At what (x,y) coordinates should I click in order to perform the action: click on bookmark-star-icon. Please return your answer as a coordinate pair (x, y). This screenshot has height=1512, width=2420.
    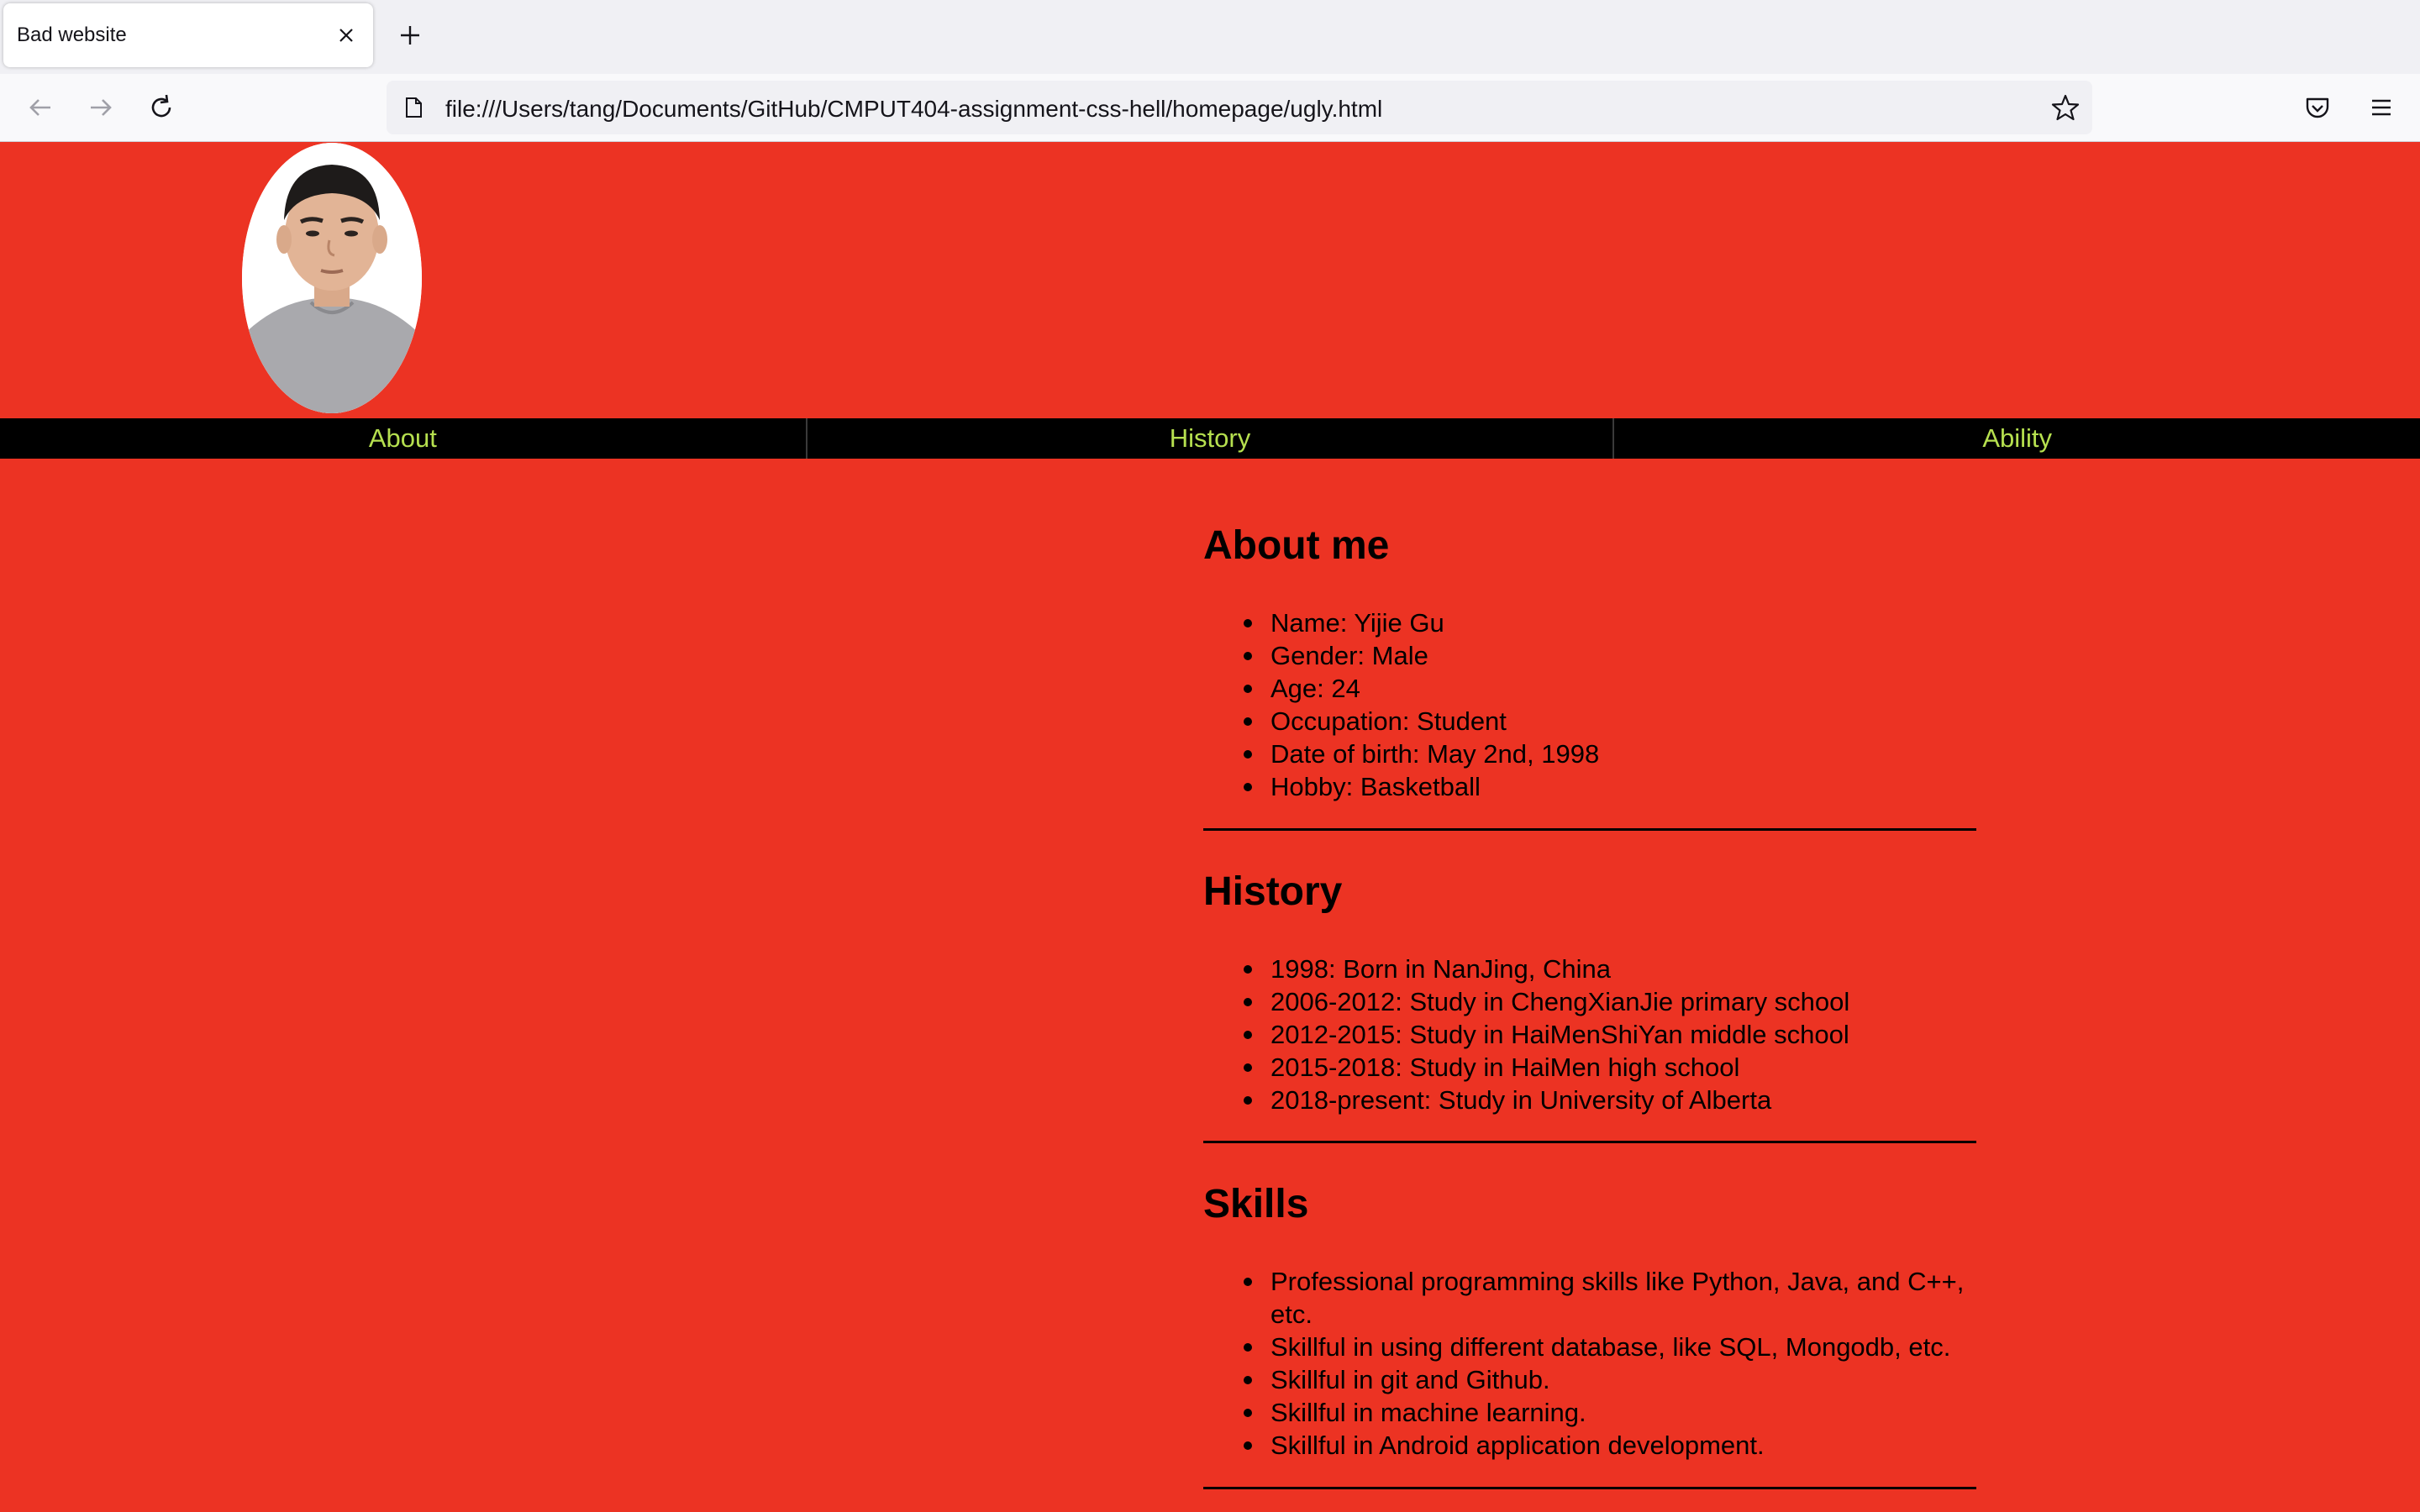
    Looking at the image, I should click on (2065, 107).